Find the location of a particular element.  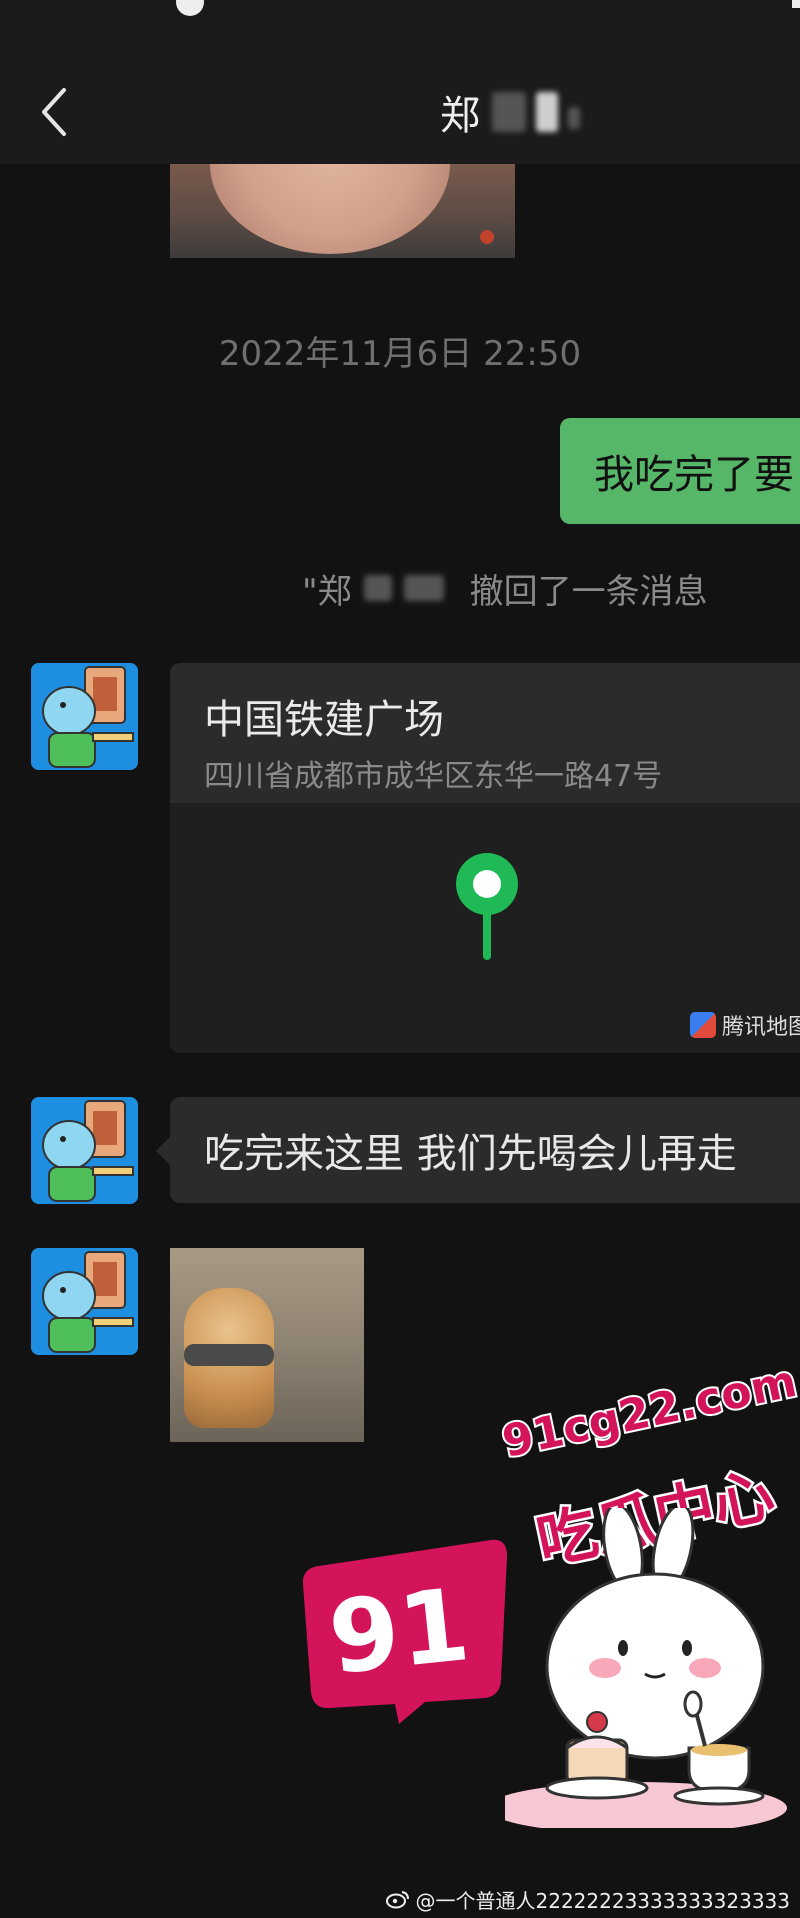

bunny-sticker-icon is located at coordinates (646, 1668).